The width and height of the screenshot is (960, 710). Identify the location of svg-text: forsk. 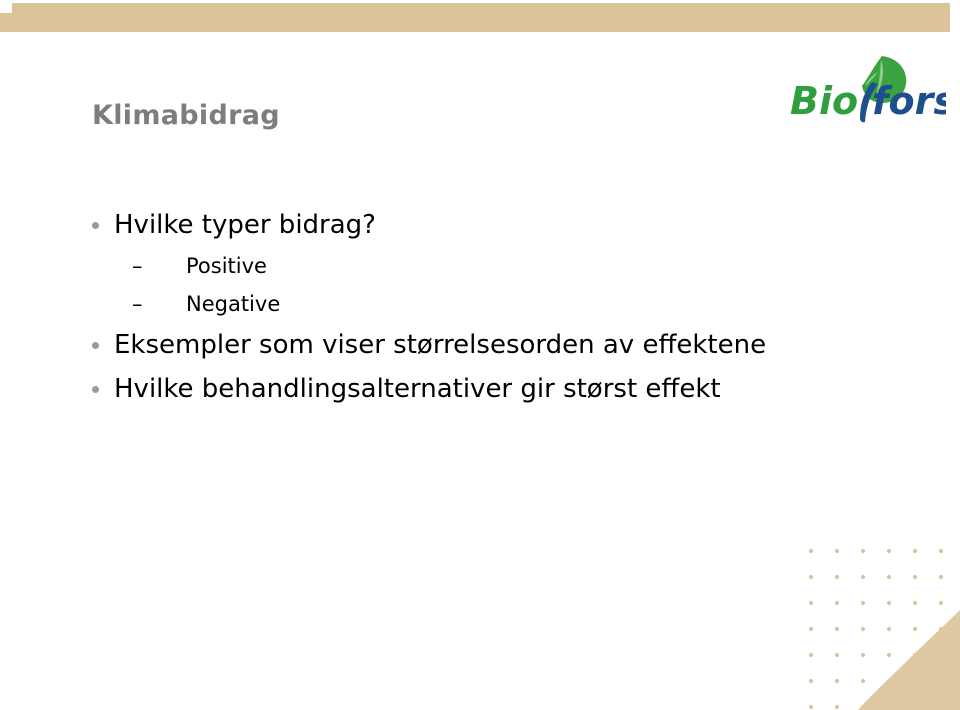
(909, 101).